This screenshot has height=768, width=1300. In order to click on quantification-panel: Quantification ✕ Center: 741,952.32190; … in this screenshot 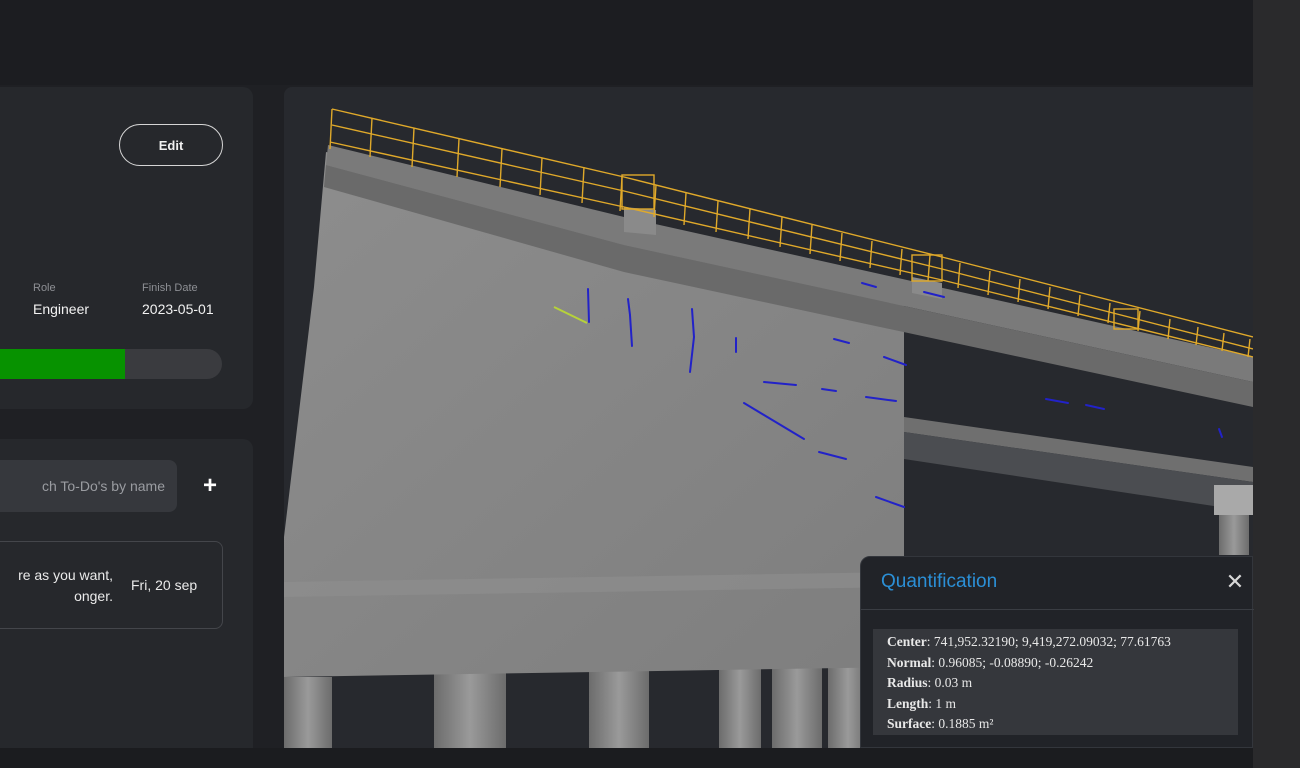, I will do `click(1057, 652)`.